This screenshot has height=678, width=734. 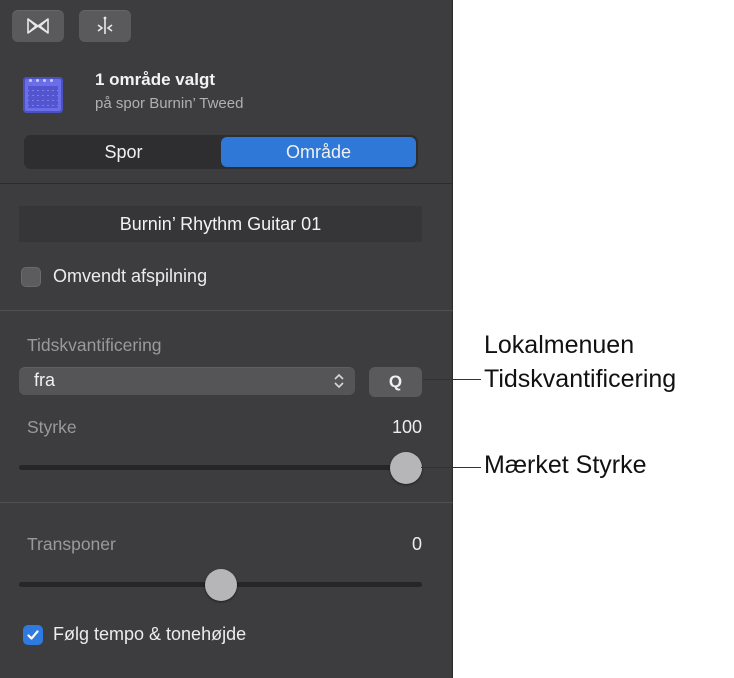 What do you see at coordinates (339, 381) in the screenshot?
I see `chevron-up-down-icon` at bounding box center [339, 381].